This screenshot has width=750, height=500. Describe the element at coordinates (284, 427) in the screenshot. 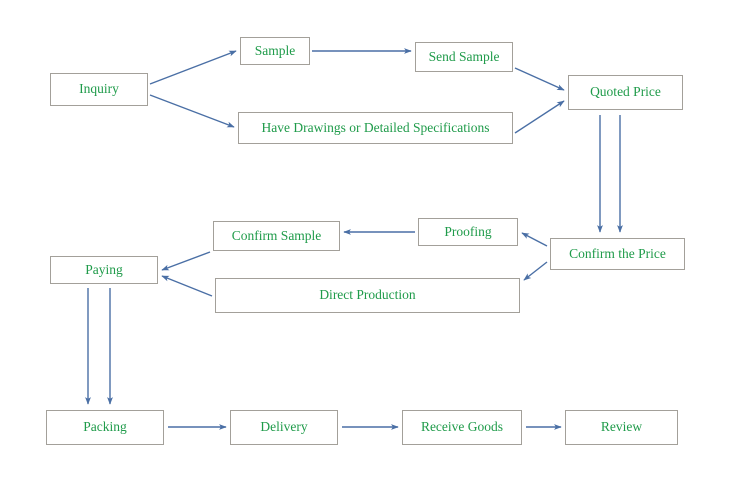

I see `flow-node-delivery: Delivery` at that location.